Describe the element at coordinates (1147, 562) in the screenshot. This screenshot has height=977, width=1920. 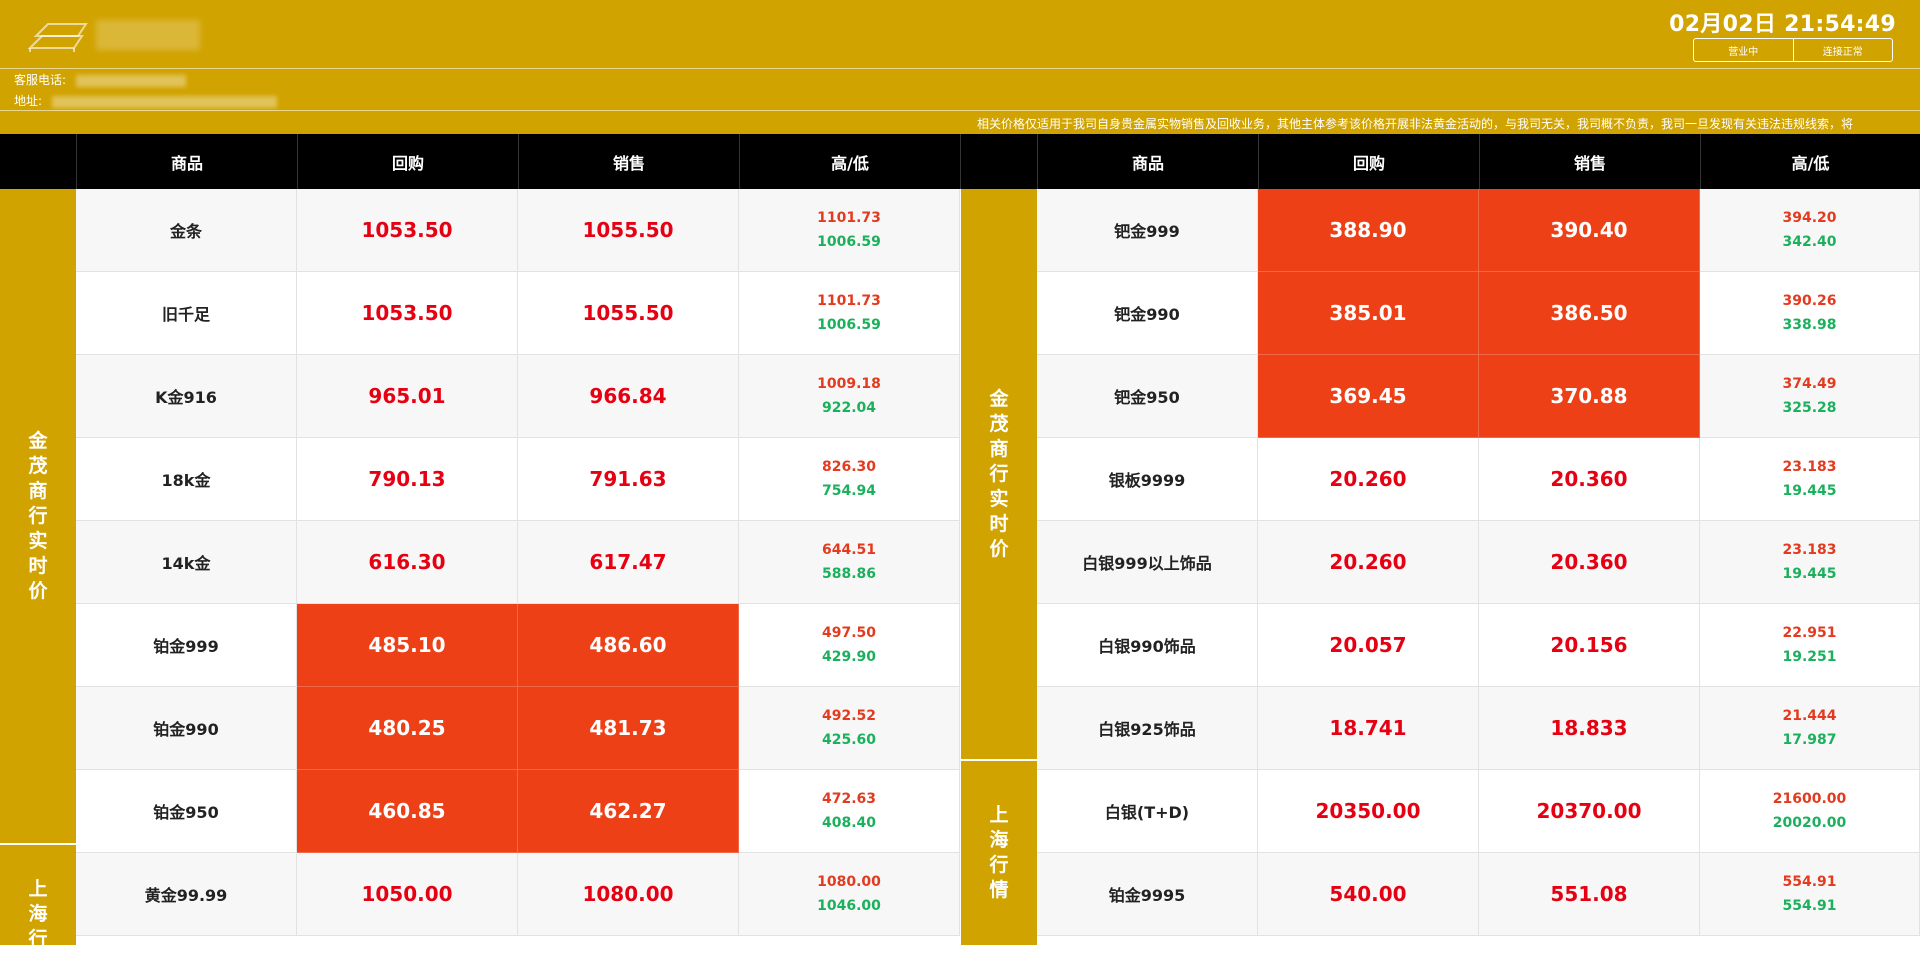
I see `product-name-cell: 白银999以上饰品` at that location.